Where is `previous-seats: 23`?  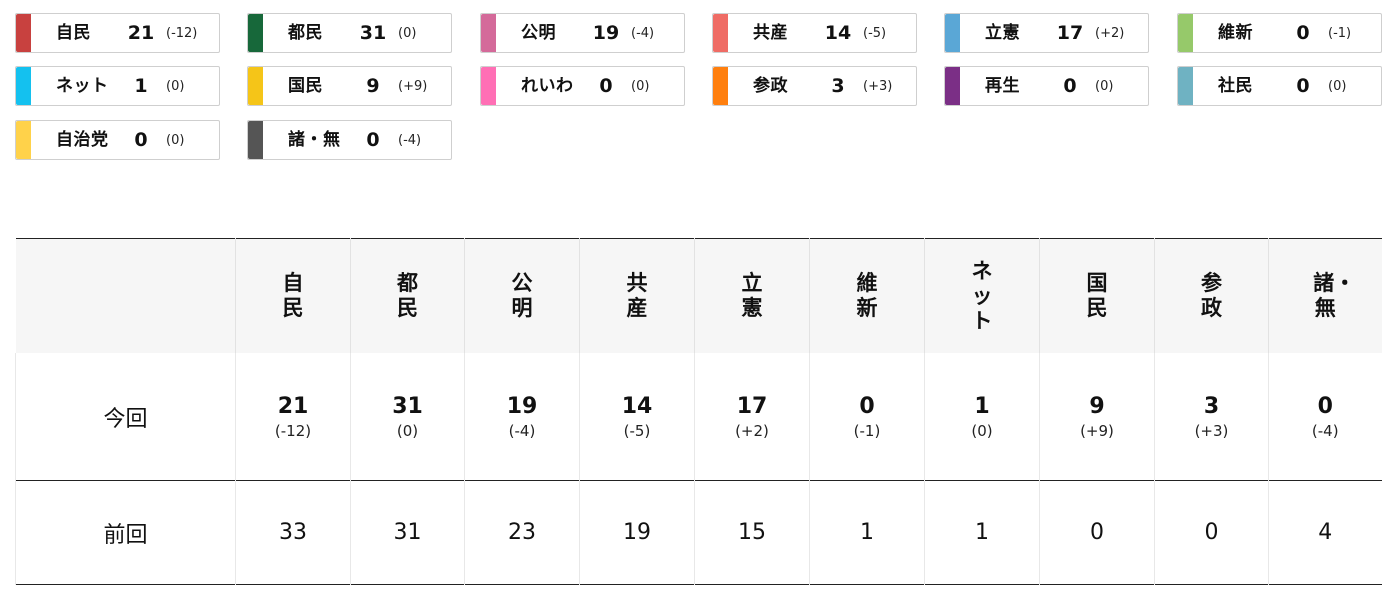
previous-seats: 23 is located at coordinates (522, 532).